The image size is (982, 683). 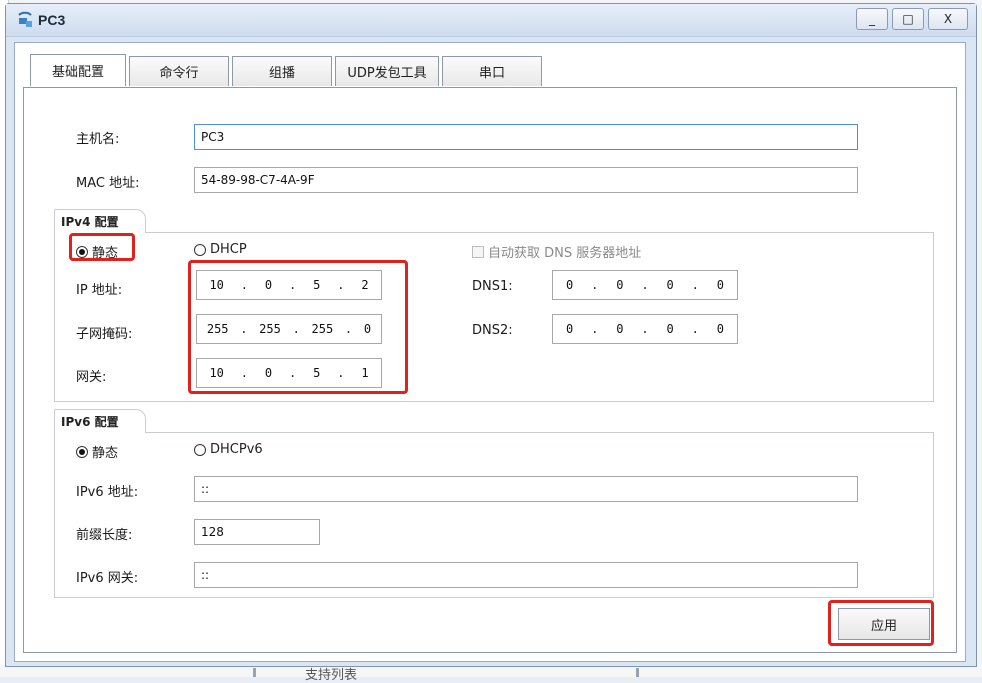 I want to click on dns2-label: DNS2:, so click(x=492, y=330).